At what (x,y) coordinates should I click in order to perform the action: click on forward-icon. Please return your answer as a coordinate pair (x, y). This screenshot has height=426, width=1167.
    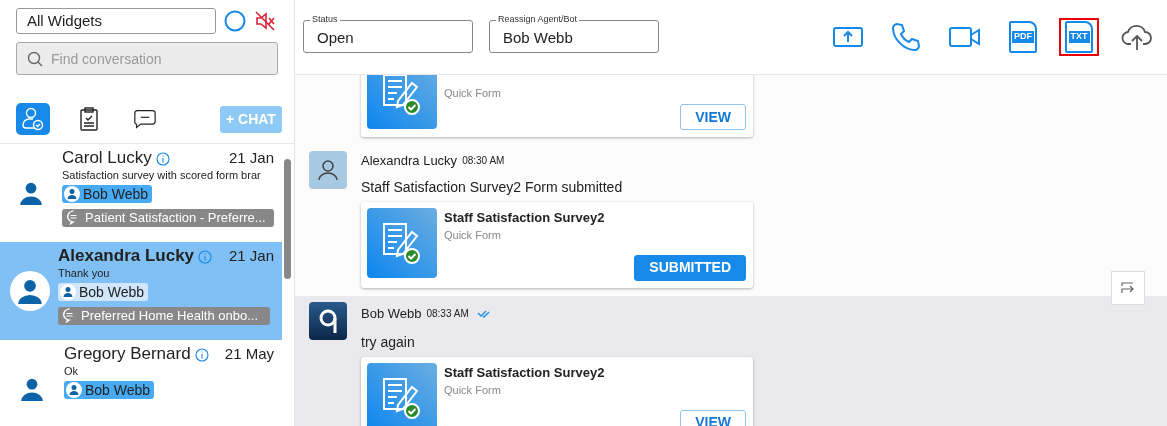
    Looking at the image, I should click on (1128, 288).